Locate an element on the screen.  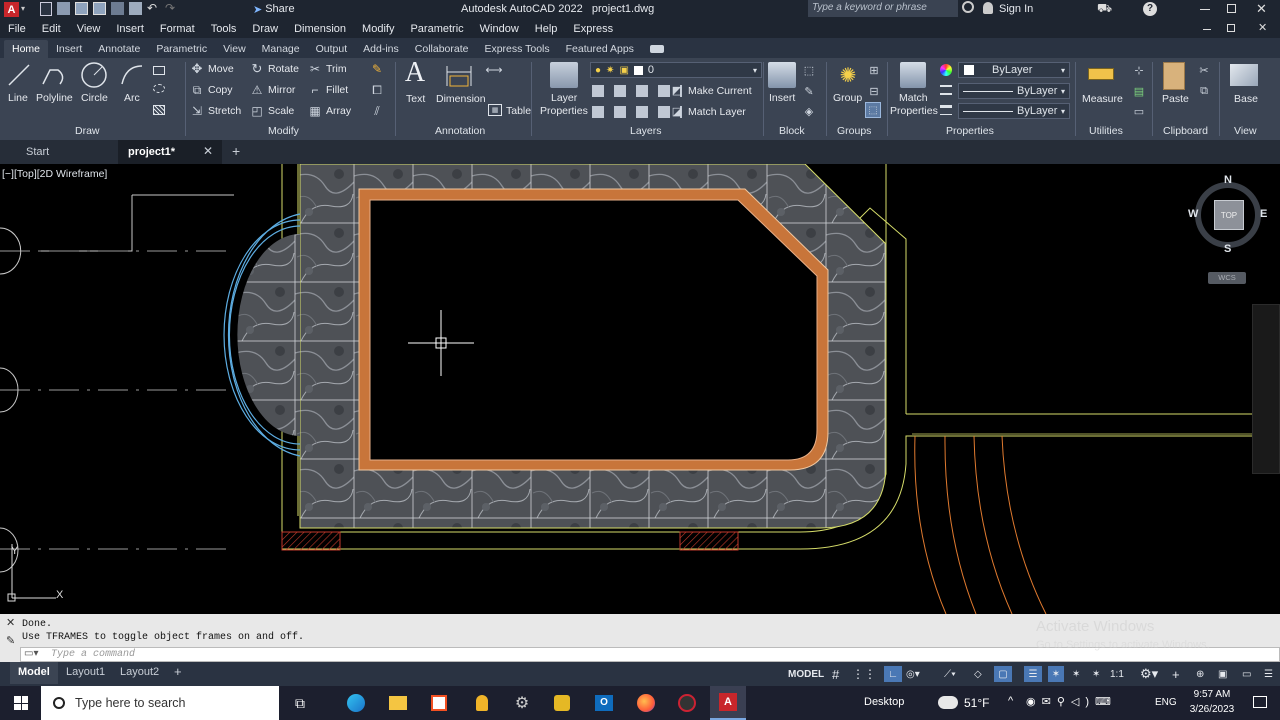
tab-insert: Insert is located at coordinates (69, 49).